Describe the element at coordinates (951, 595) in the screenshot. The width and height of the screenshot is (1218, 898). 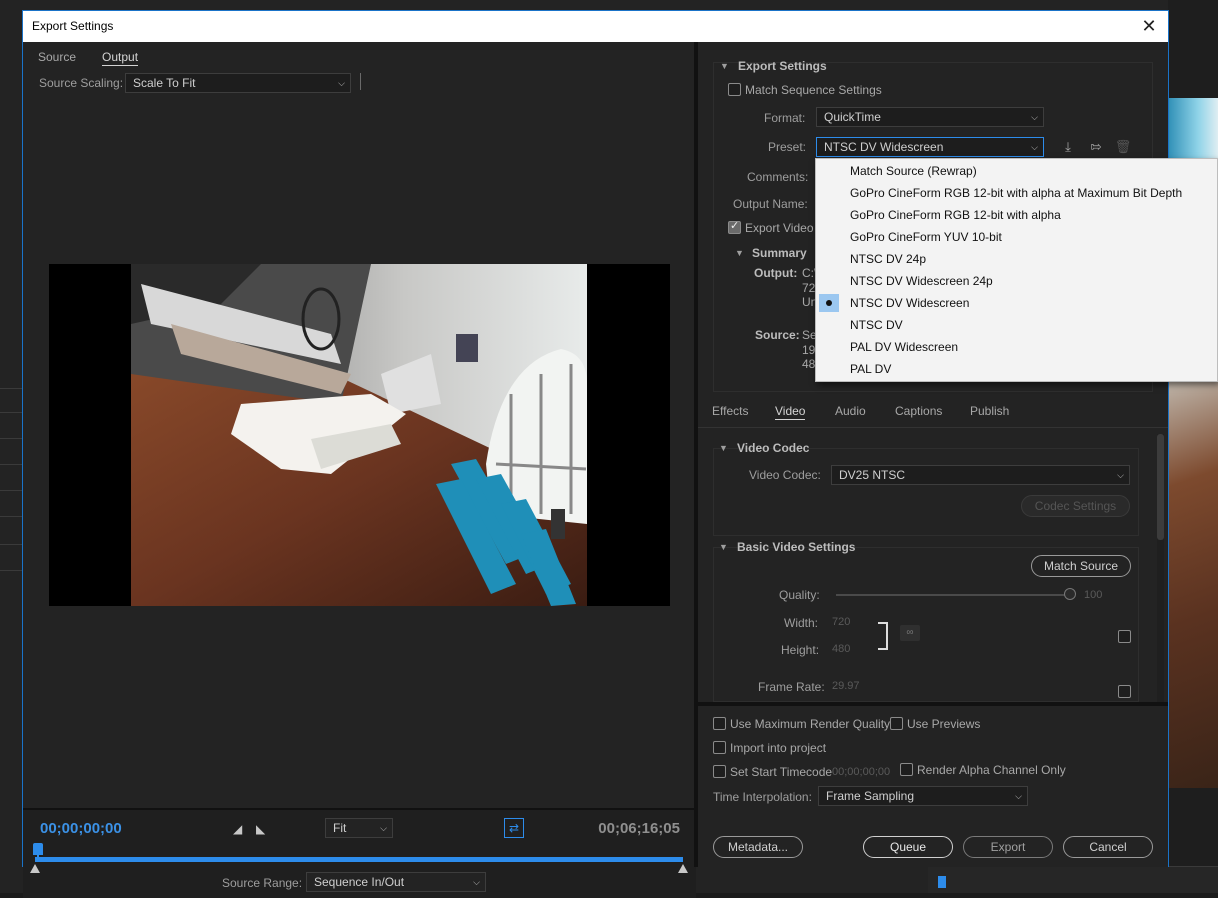
I see `quality-slider-track` at that location.